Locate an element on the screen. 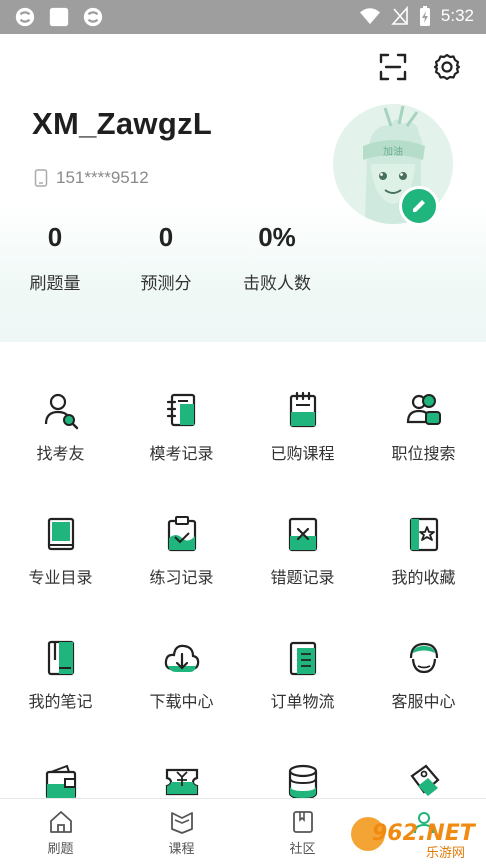 The image size is (486, 864). find-friend-icon is located at coordinates (61, 411).